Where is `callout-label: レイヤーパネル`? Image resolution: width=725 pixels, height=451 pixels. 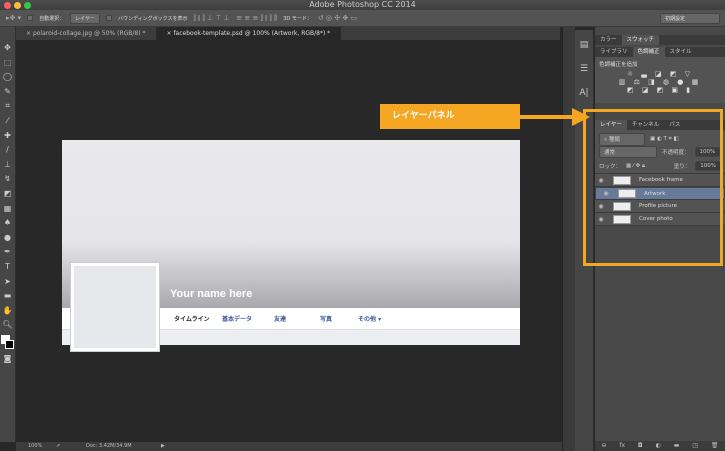
callout-label: レイヤーパネル is located at coordinates (450, 116).